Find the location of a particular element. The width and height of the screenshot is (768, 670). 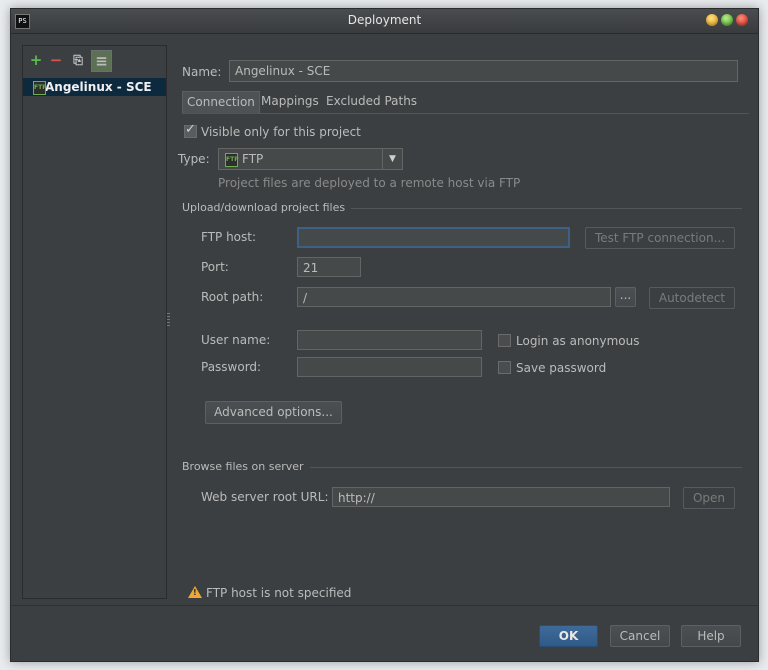

visible-only-checkbox is located at coordinates (190, 130).